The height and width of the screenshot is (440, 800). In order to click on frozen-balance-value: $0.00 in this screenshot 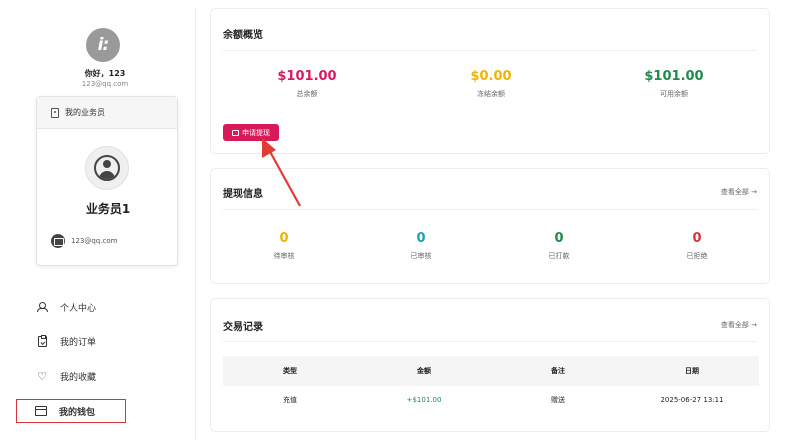, I will do `click(491, 76)`.